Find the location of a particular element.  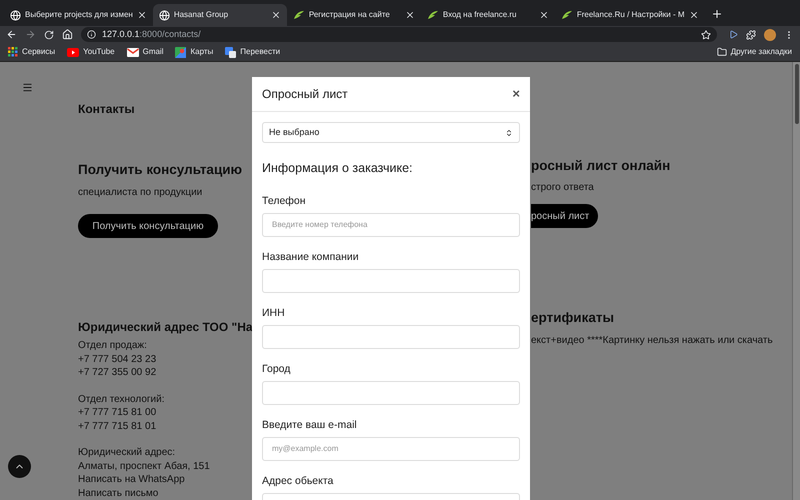

play-logo-icon is located at coordinates (73, 52).